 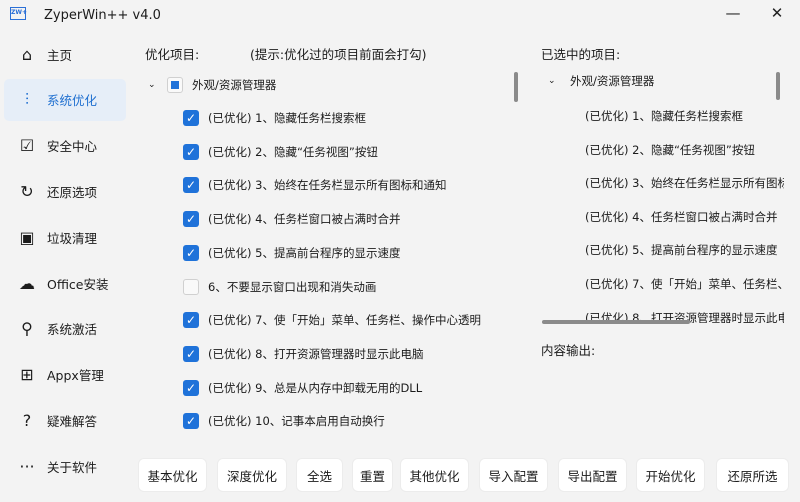 I want to click on optimize-items-header: 优化项目:, so click(x=172, y=54).